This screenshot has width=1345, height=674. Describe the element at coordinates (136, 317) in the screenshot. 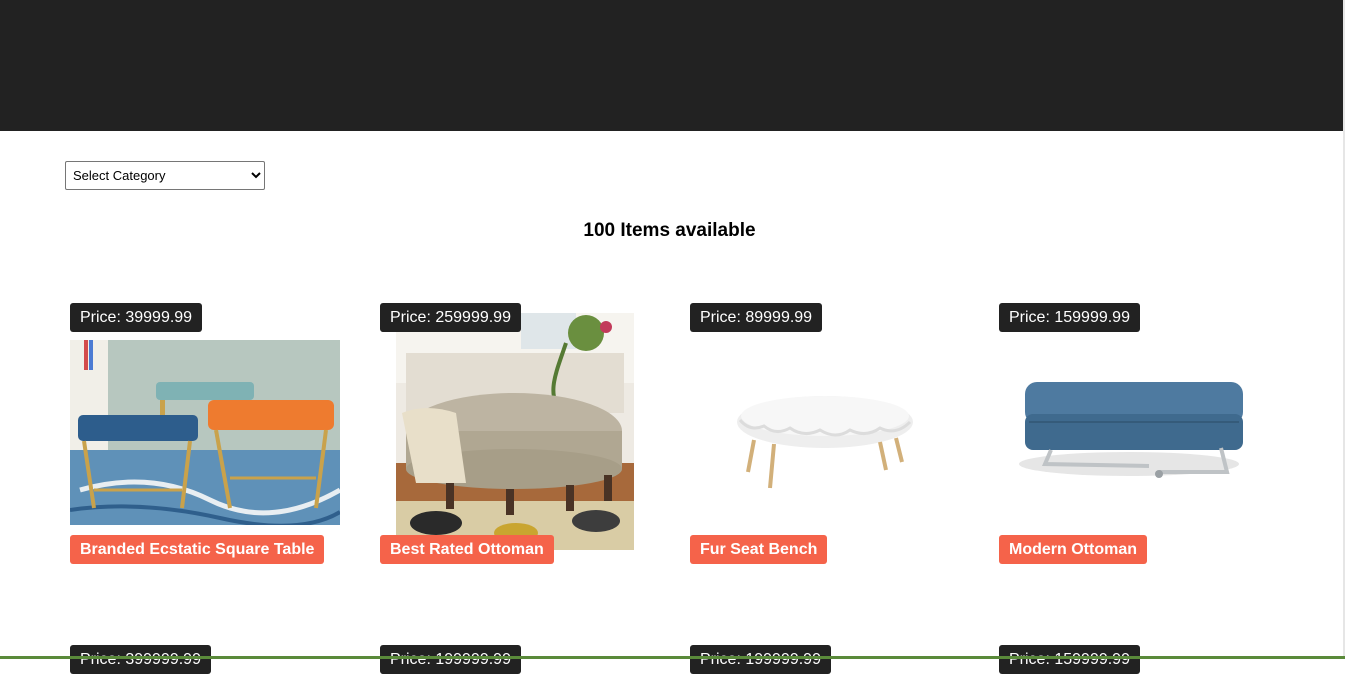

I see `product-price: Price: 39999.99` at that location.